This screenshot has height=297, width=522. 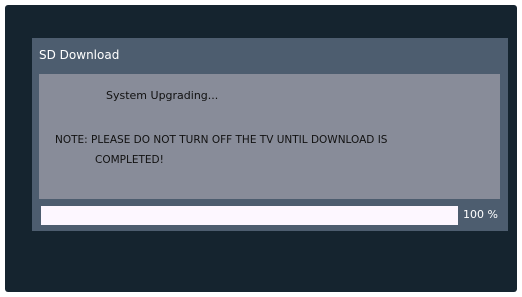 I want to click on progress-bar-fill, so click(x=249, y=215).